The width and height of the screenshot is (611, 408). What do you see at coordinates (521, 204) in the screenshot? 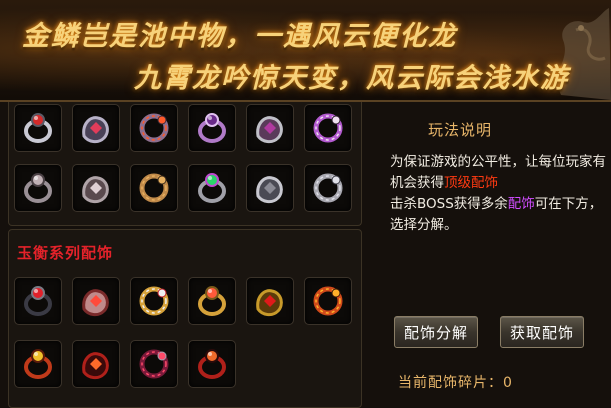
I see `rules-highlight-accessory: 配饰` at bounding box center [521, 204].